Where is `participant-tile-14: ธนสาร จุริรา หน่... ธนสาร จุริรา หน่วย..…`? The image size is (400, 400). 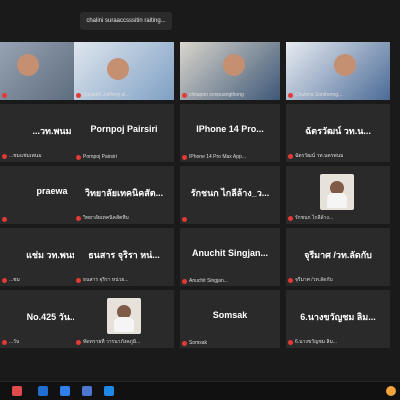 participant-tile-14: ธนสาร จุริรา หน่... ธนสาร จุริรา หน่วย..… is located at coordinates (124, 257).